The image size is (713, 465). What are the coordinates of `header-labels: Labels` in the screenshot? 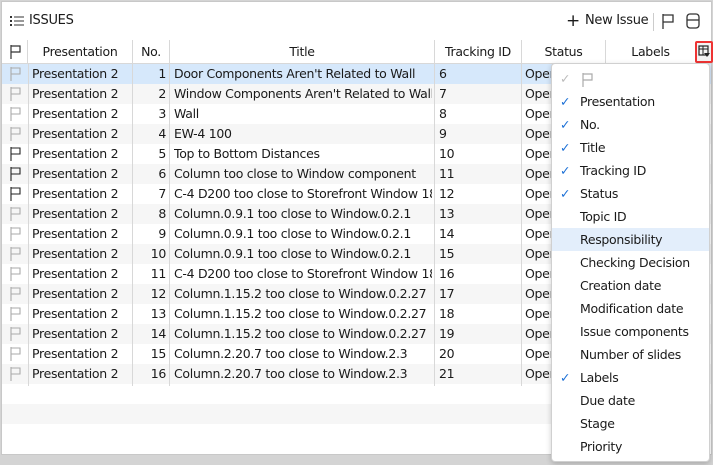 It's located at (650, 52).